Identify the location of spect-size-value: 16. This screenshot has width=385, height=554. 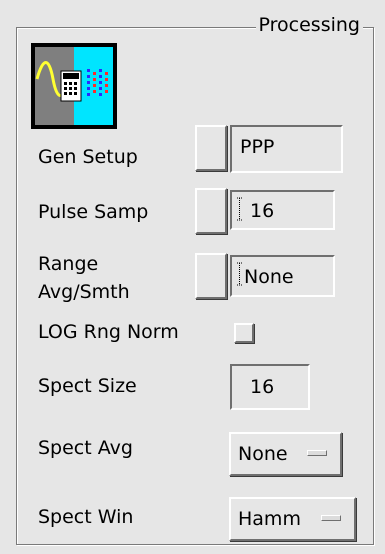
(270, 387).